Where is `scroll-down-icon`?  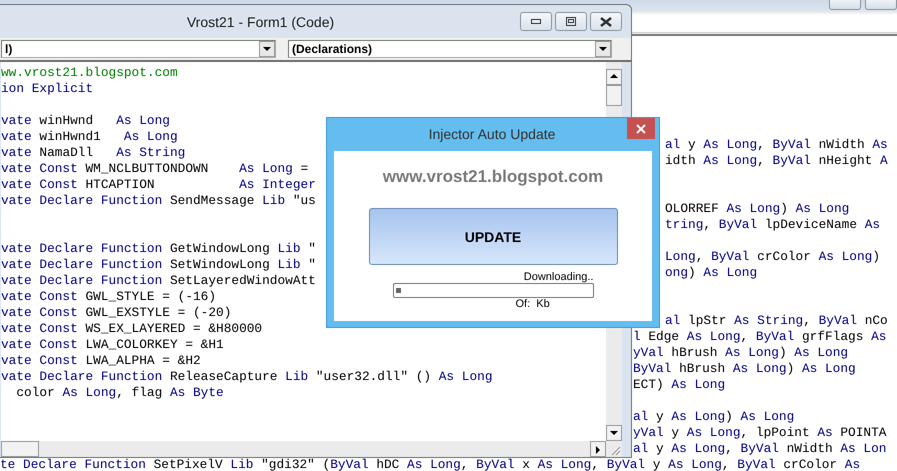
scroll-down-icon is located at coordinates (614, 433).